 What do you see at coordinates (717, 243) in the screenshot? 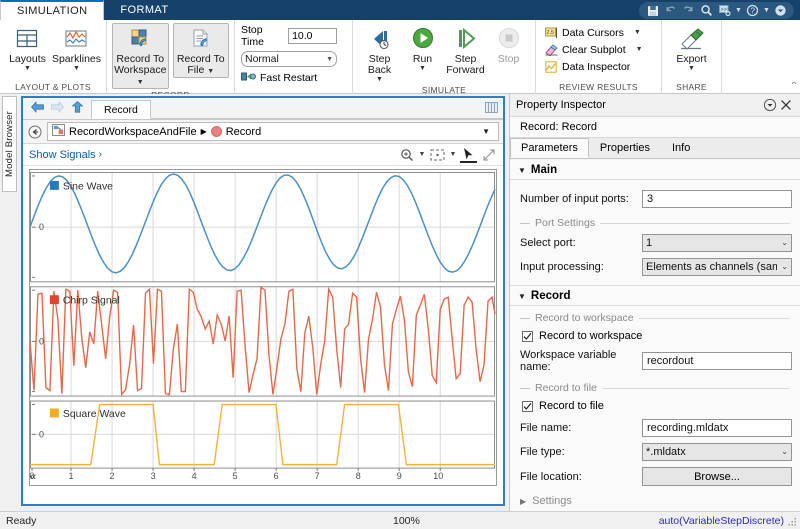
I see `select-port-select: 1 ⌄` at bounding box center [717, 243].